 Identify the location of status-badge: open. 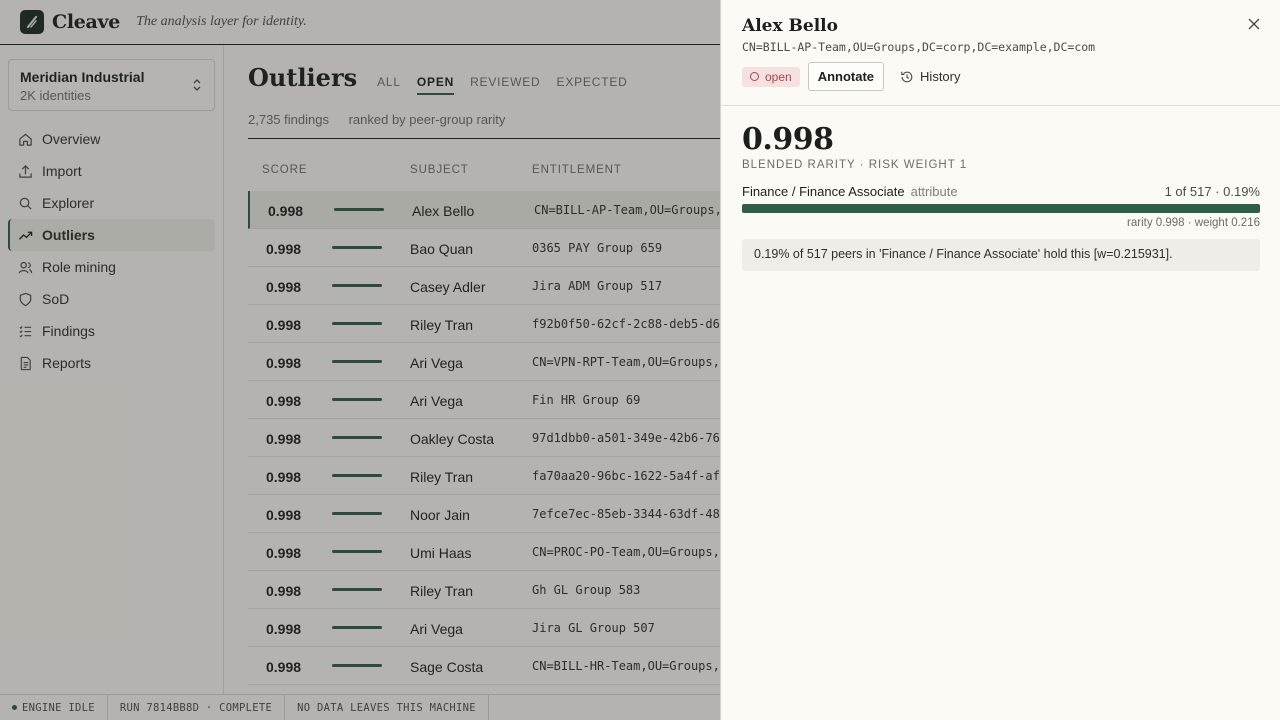
(771, 76).